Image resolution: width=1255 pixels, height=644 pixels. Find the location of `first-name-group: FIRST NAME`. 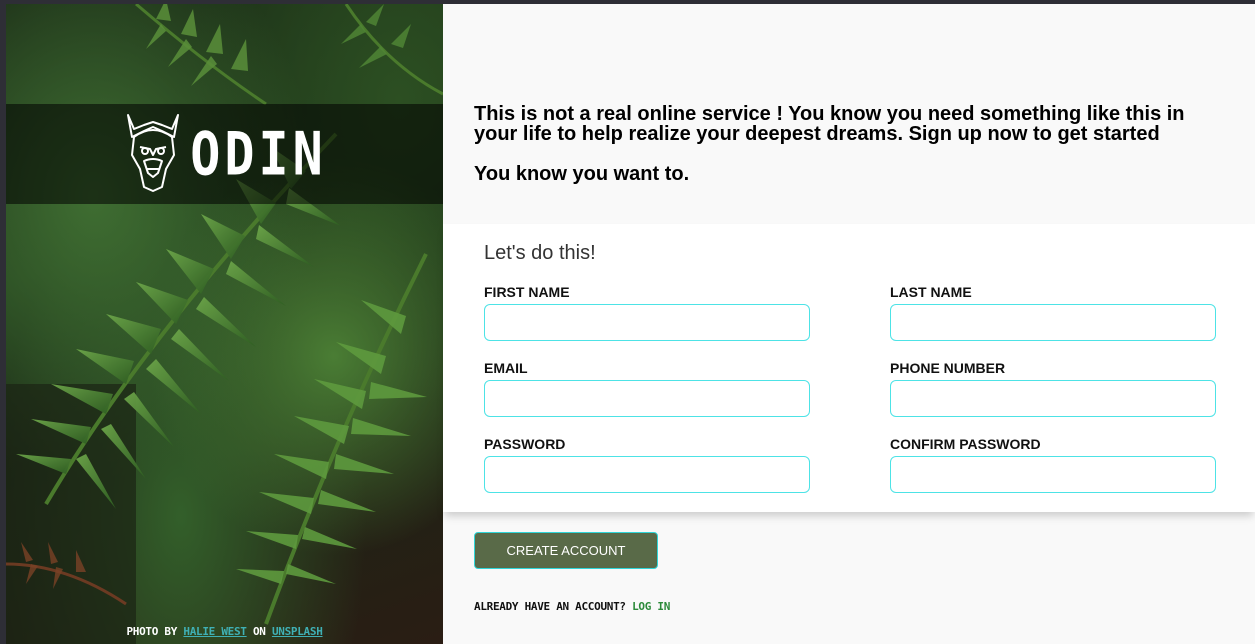

first-name-group: FIRST NAME is located at coordinates (647, 312).